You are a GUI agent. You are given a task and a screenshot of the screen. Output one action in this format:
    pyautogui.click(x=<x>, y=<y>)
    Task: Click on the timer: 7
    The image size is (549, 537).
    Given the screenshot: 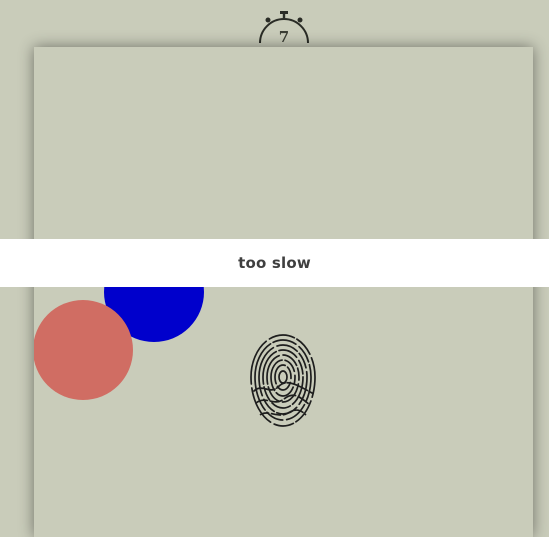 What is the action you would take?
    pyautogui.click(x=284, y=27)
    